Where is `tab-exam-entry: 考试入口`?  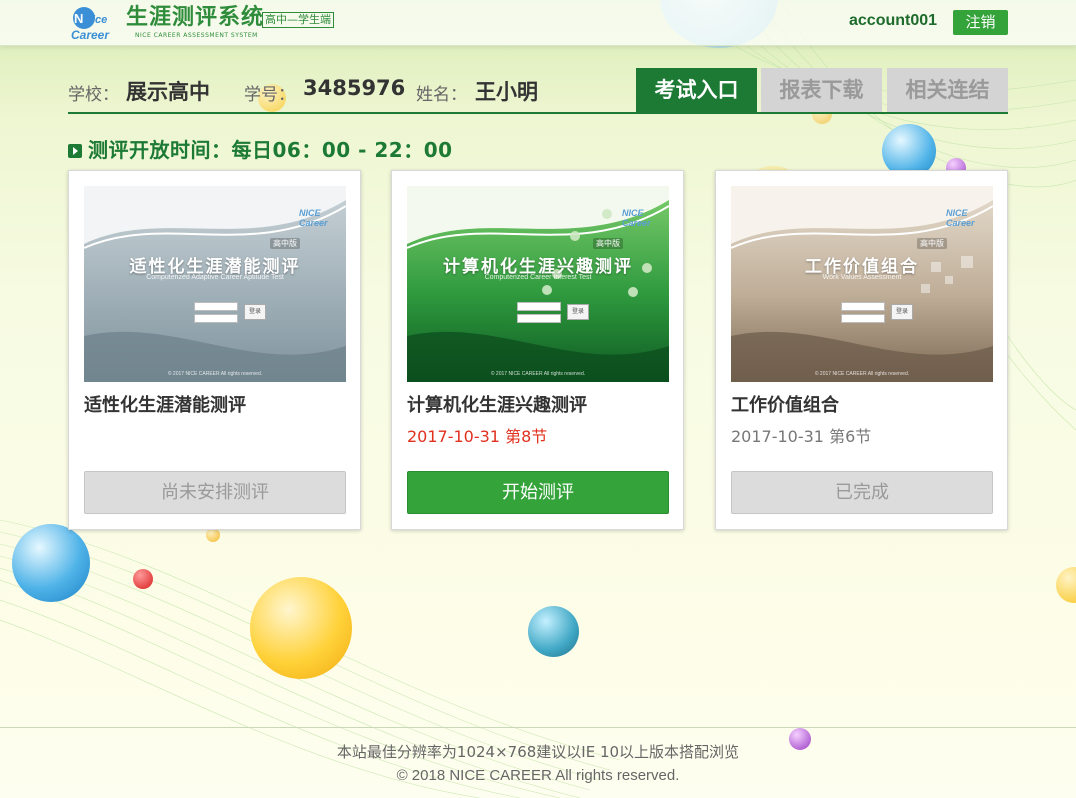
tab-exam-entry: 考试入口 is located at coordinates (696, 90).